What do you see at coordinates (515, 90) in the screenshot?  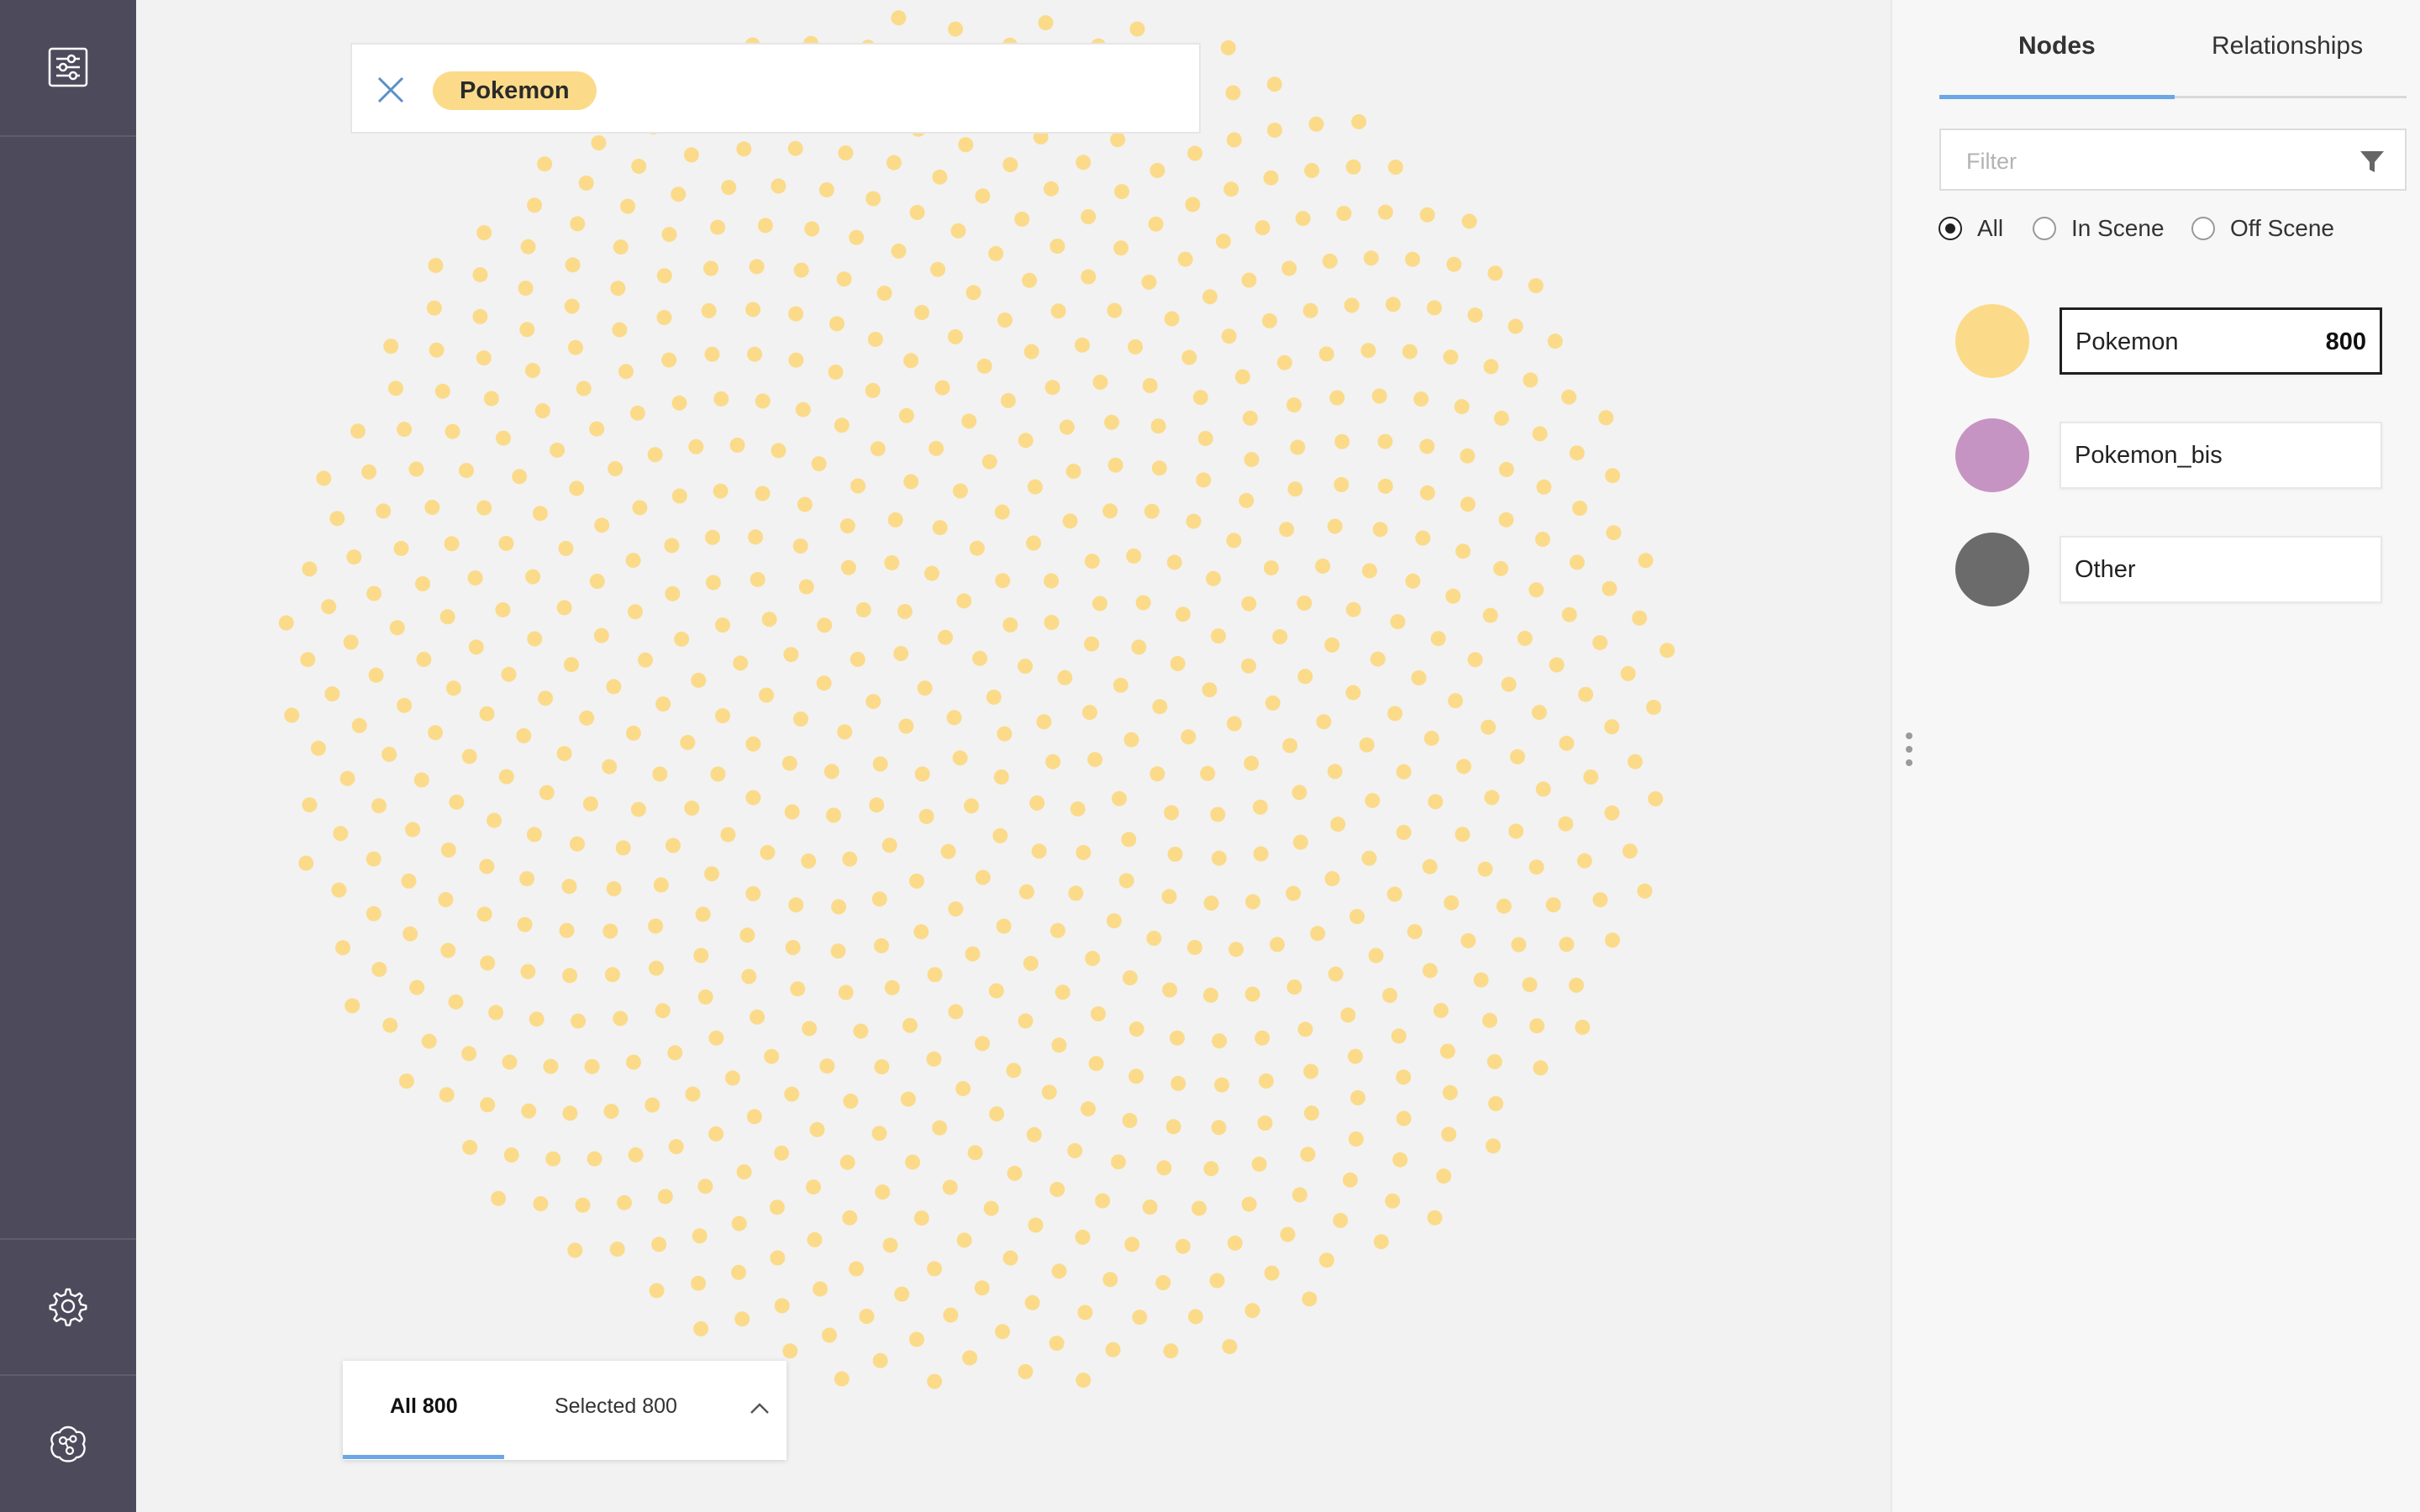 I see `query-label-chip: Pokemon` at bounding box center [515, 90].